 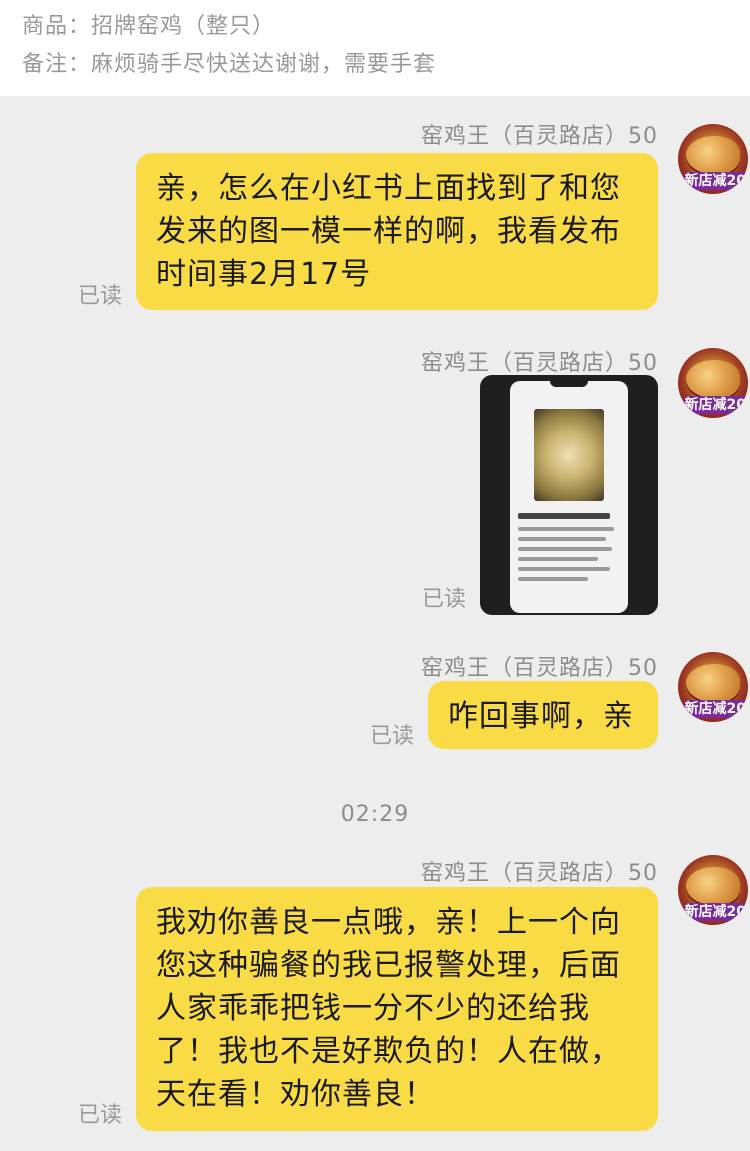 I want to click on order-note-value: 麻烦骑手尽快送达谢谢，需要手套, so click(x=264, y=64).